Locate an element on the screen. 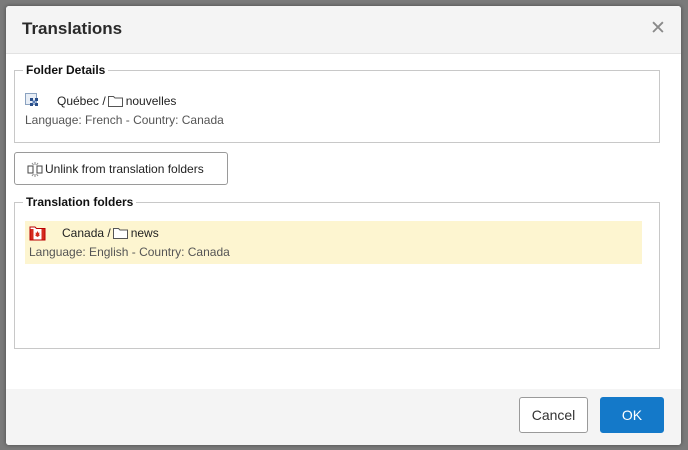 This screenshot has width=688, height=450. unlink-icon is located at coordinates (35, 169).